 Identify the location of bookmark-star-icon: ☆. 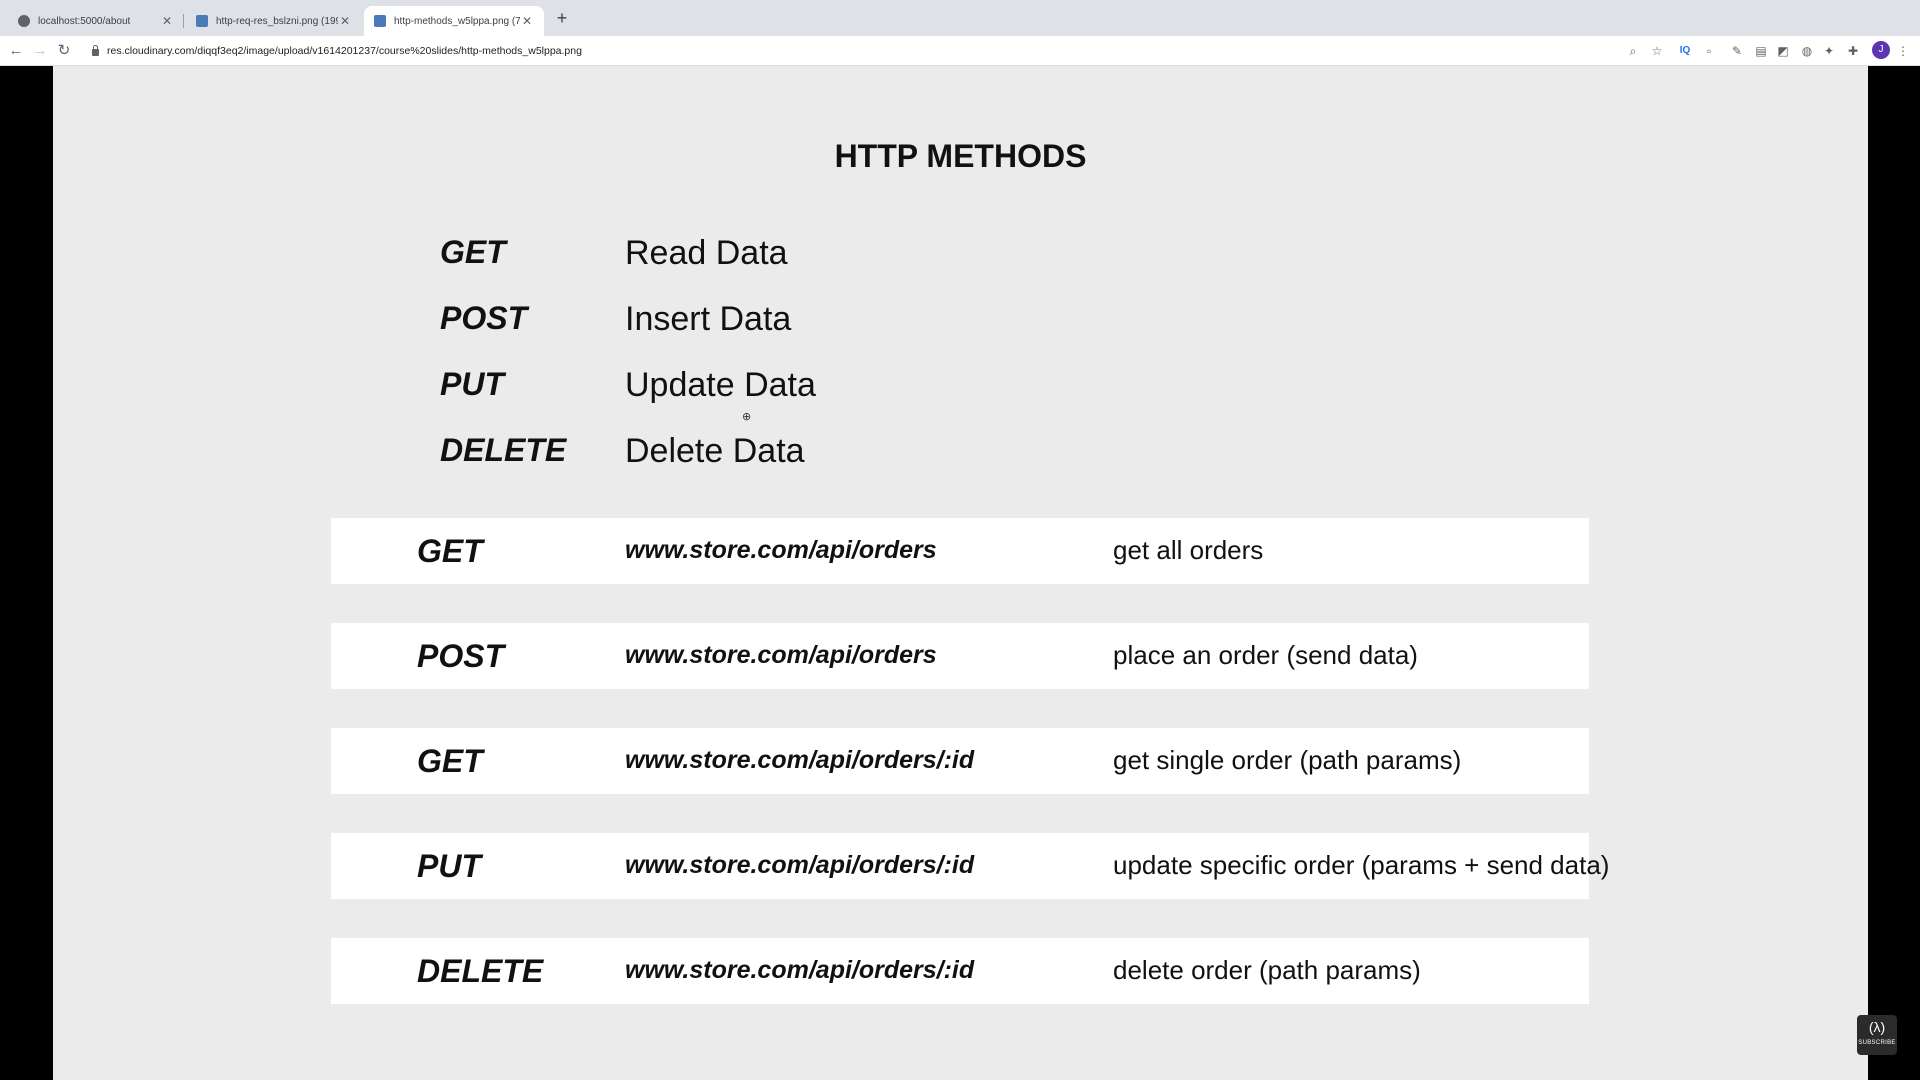
(1657, 51).